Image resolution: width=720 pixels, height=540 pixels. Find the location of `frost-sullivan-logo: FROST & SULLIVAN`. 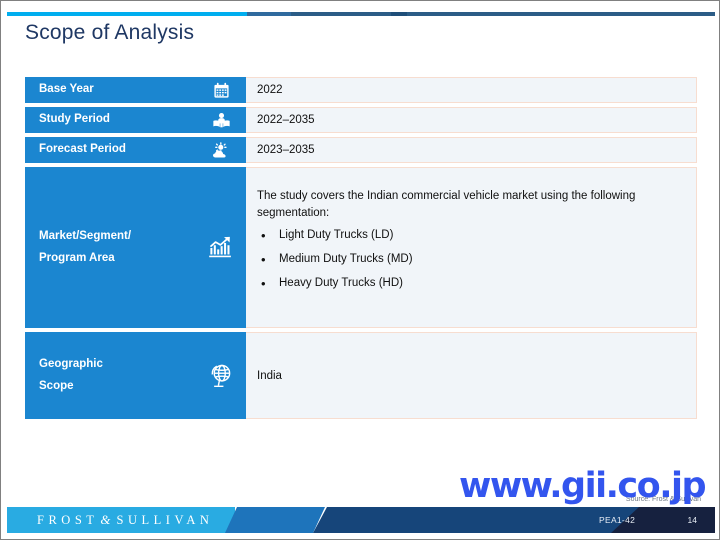

frost-sullivan-logo: FROST & SULLIVAN is located at coordinates (125, 520).